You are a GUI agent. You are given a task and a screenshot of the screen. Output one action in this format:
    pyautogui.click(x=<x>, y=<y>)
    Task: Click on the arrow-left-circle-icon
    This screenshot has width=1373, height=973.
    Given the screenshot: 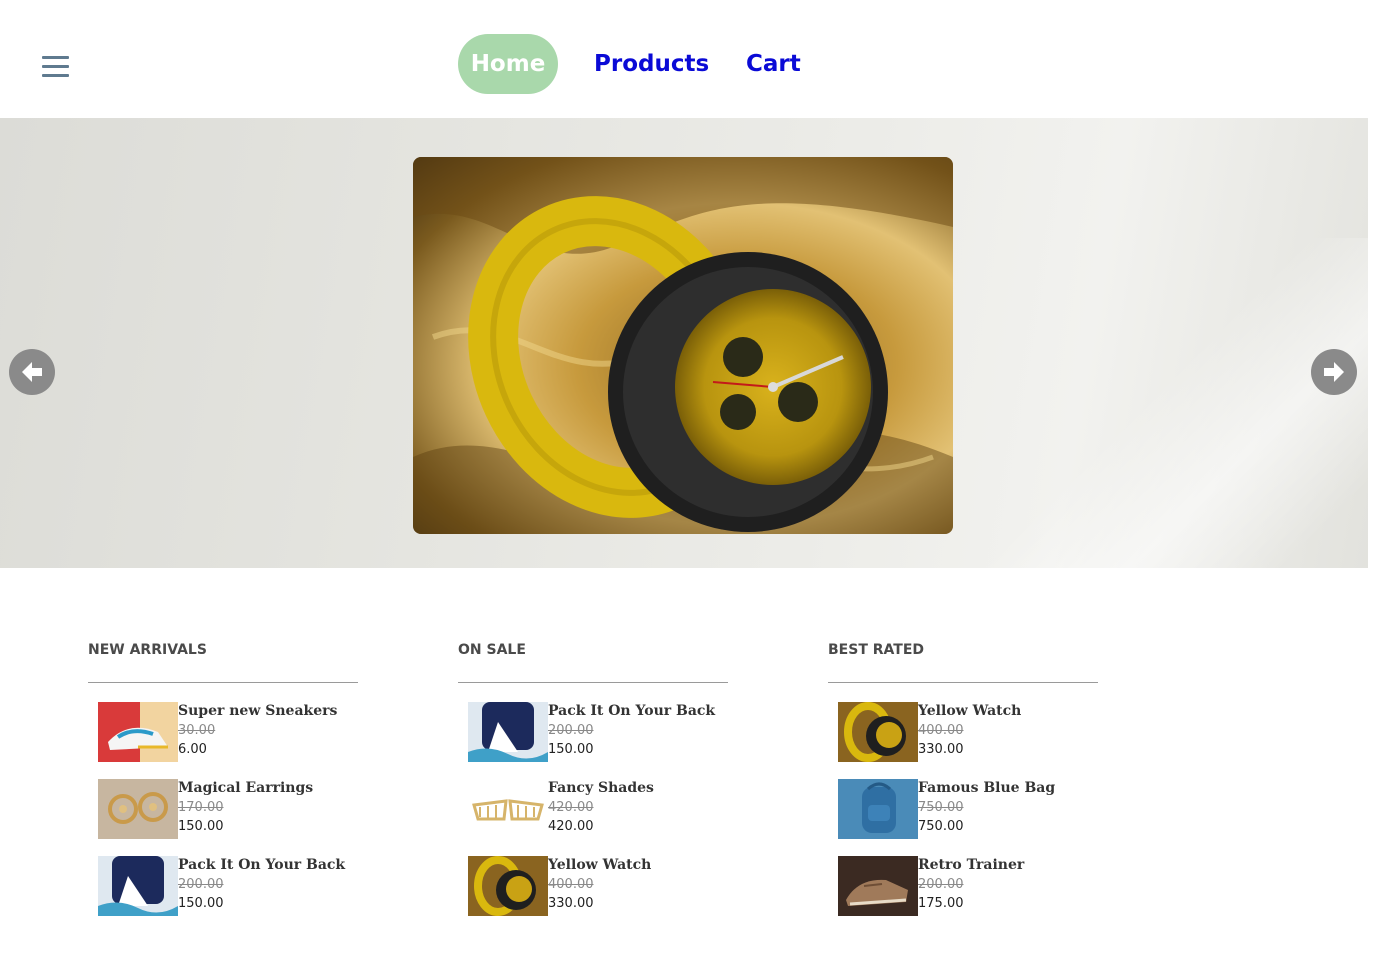 What is the action you would take?
    pyautogui.click(x=32, y=372)
    